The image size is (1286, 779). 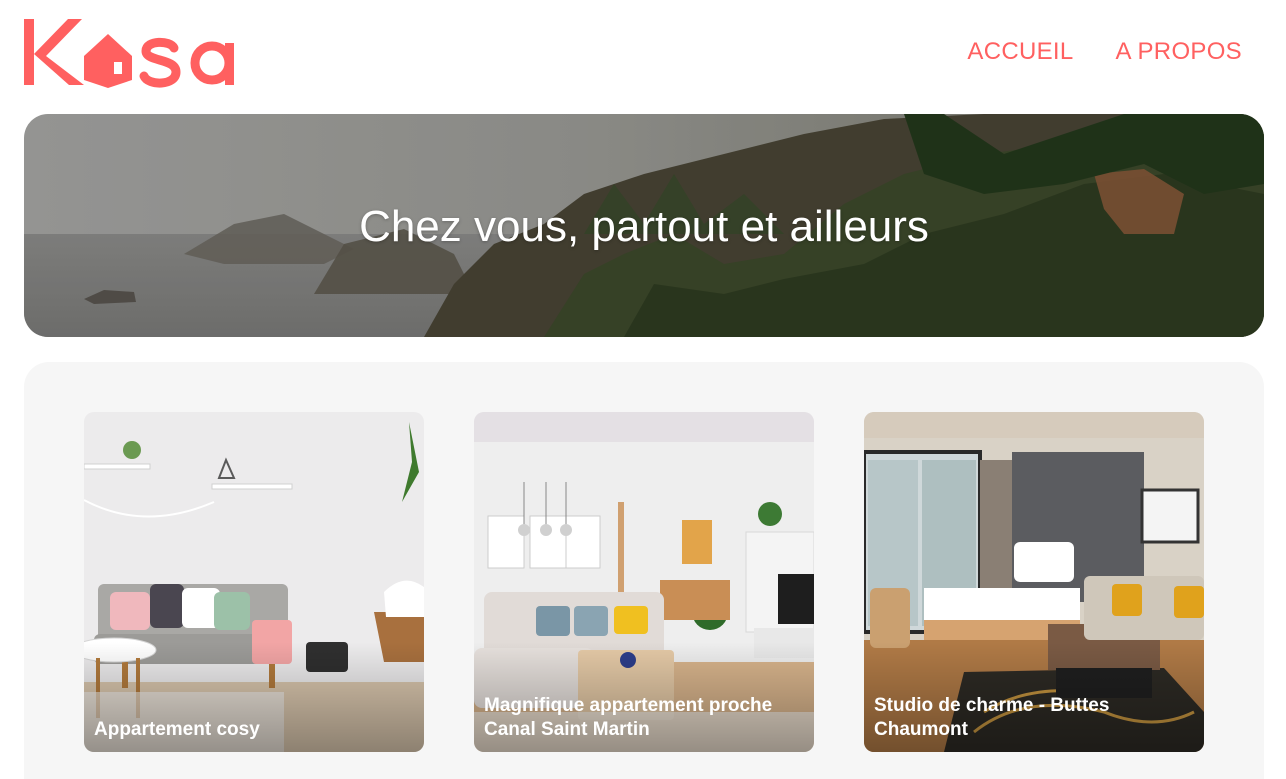 I want to click on header: ACCUEIL A PROPOS, so click(x=644, y=54).